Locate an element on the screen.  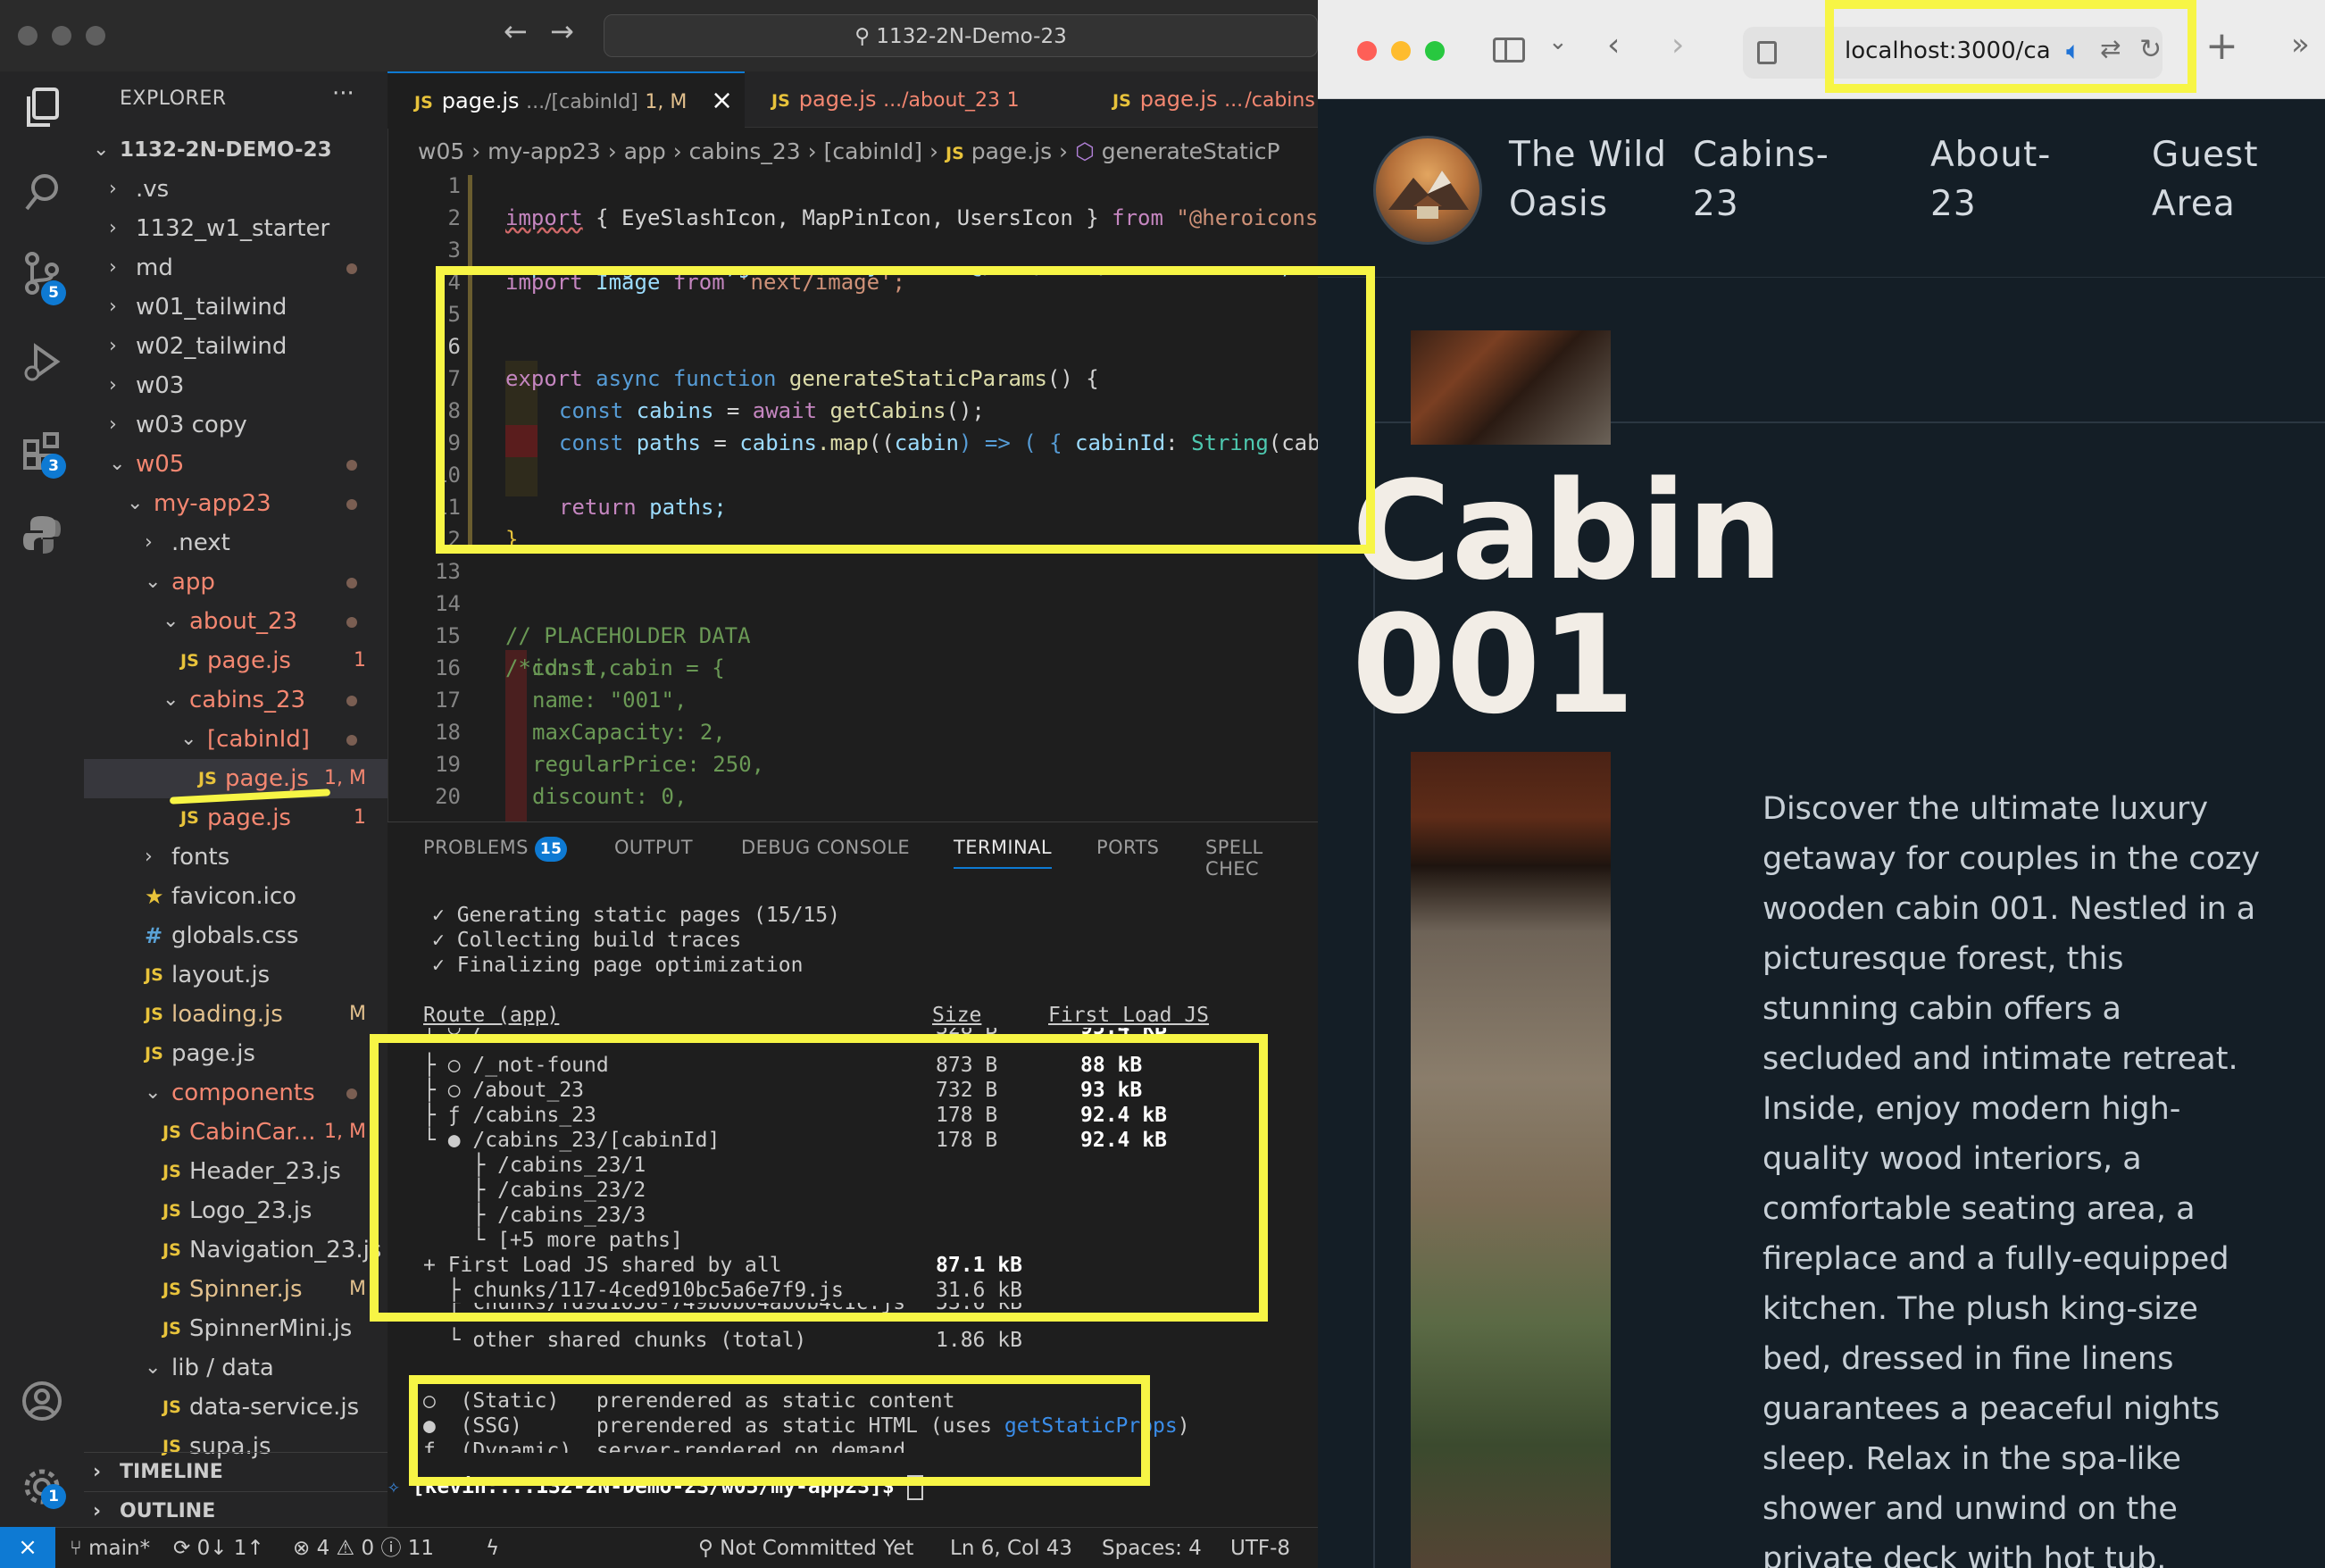
tree-item: › .vs is located at coordinates (236, 190).